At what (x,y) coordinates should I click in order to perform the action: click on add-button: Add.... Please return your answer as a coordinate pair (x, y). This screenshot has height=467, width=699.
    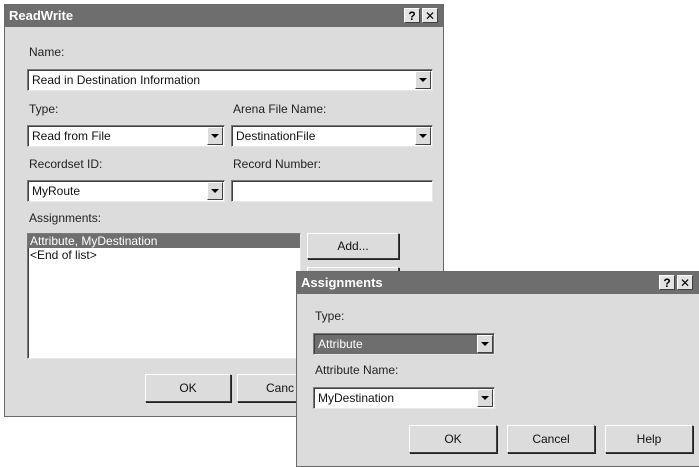
    Looking at the image, I should click on (353, 246).